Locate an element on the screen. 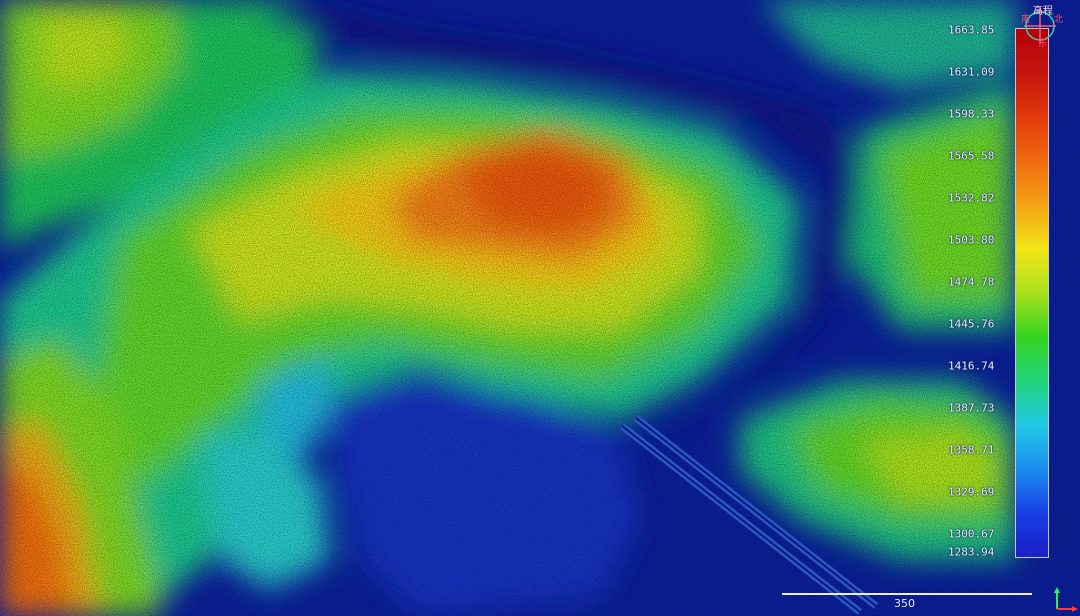 The width and height of the screenshot is (1080, 616). legend-tick-label: 1329.69 is located at coordinates (971, 492).